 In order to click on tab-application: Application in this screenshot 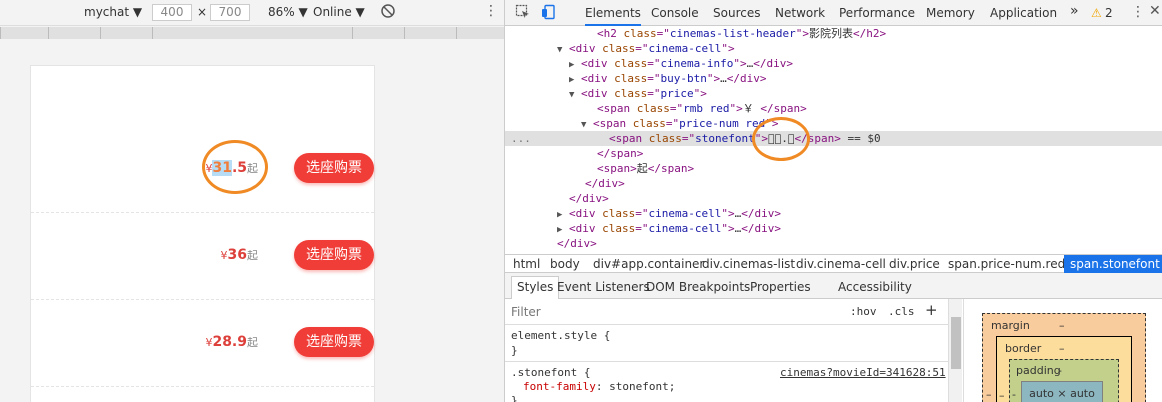, I will do `click(1023, 13)`.